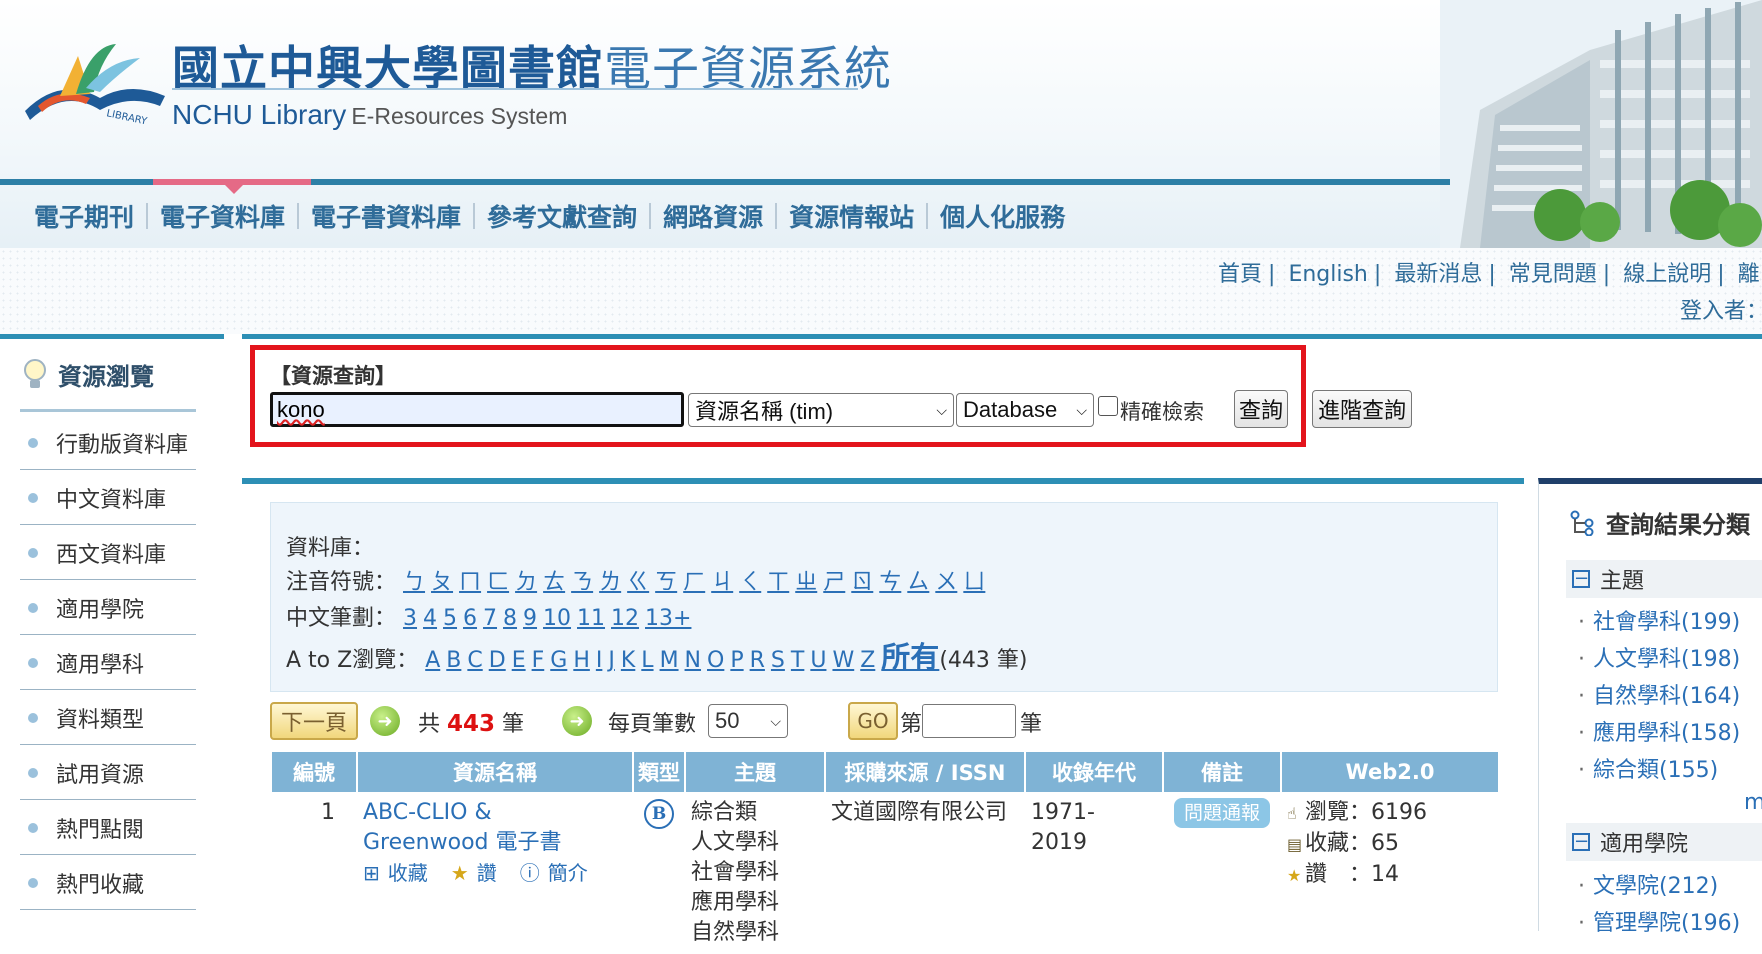 The image size is (1762, 954). What do you see at coordinates (519, 660) in the screenshot?
I see `letter-link: E` at bounding box center [519, 660].